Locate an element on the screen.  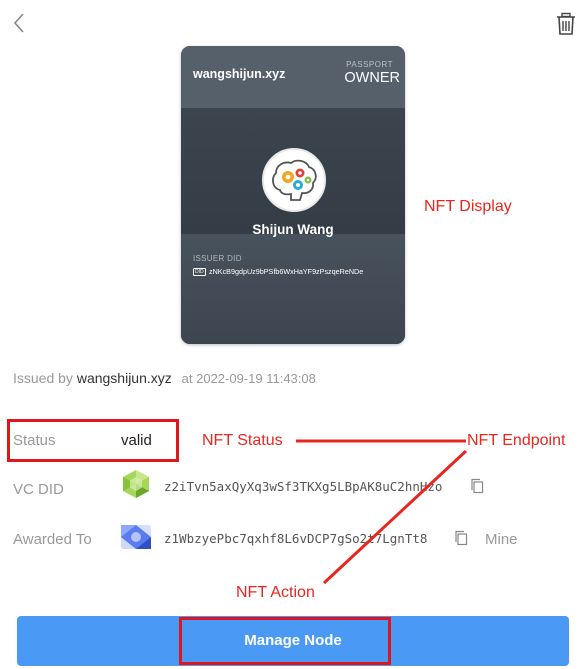
trash-icon is located at coordinates (566, 23).